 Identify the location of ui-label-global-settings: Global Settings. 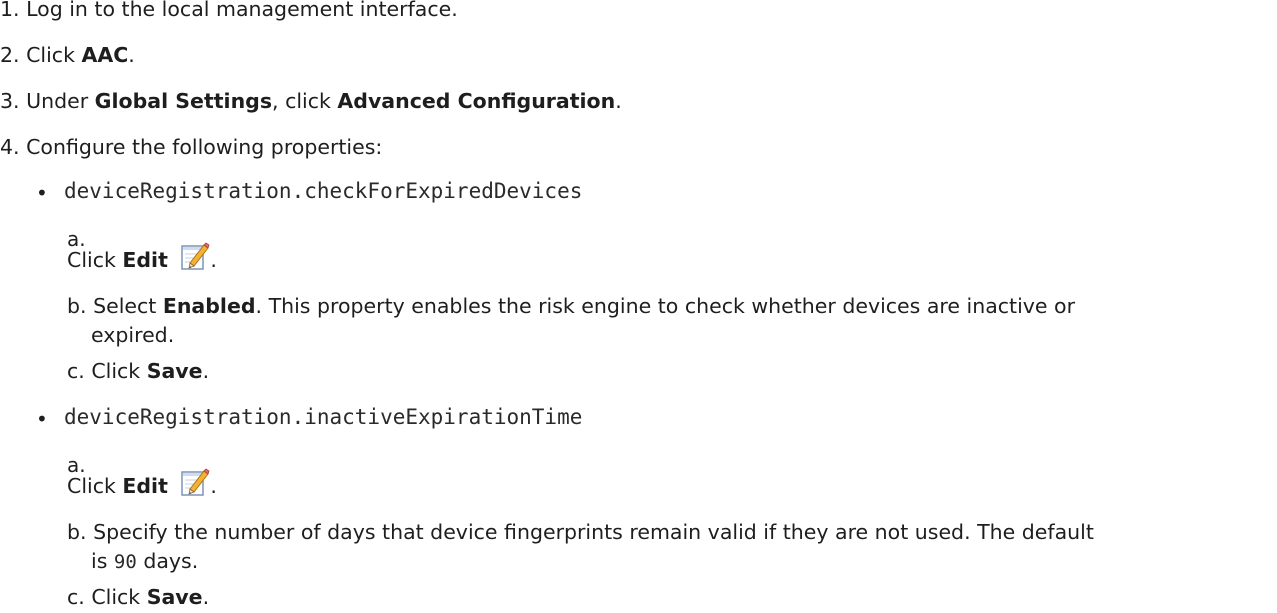
(183, 101).